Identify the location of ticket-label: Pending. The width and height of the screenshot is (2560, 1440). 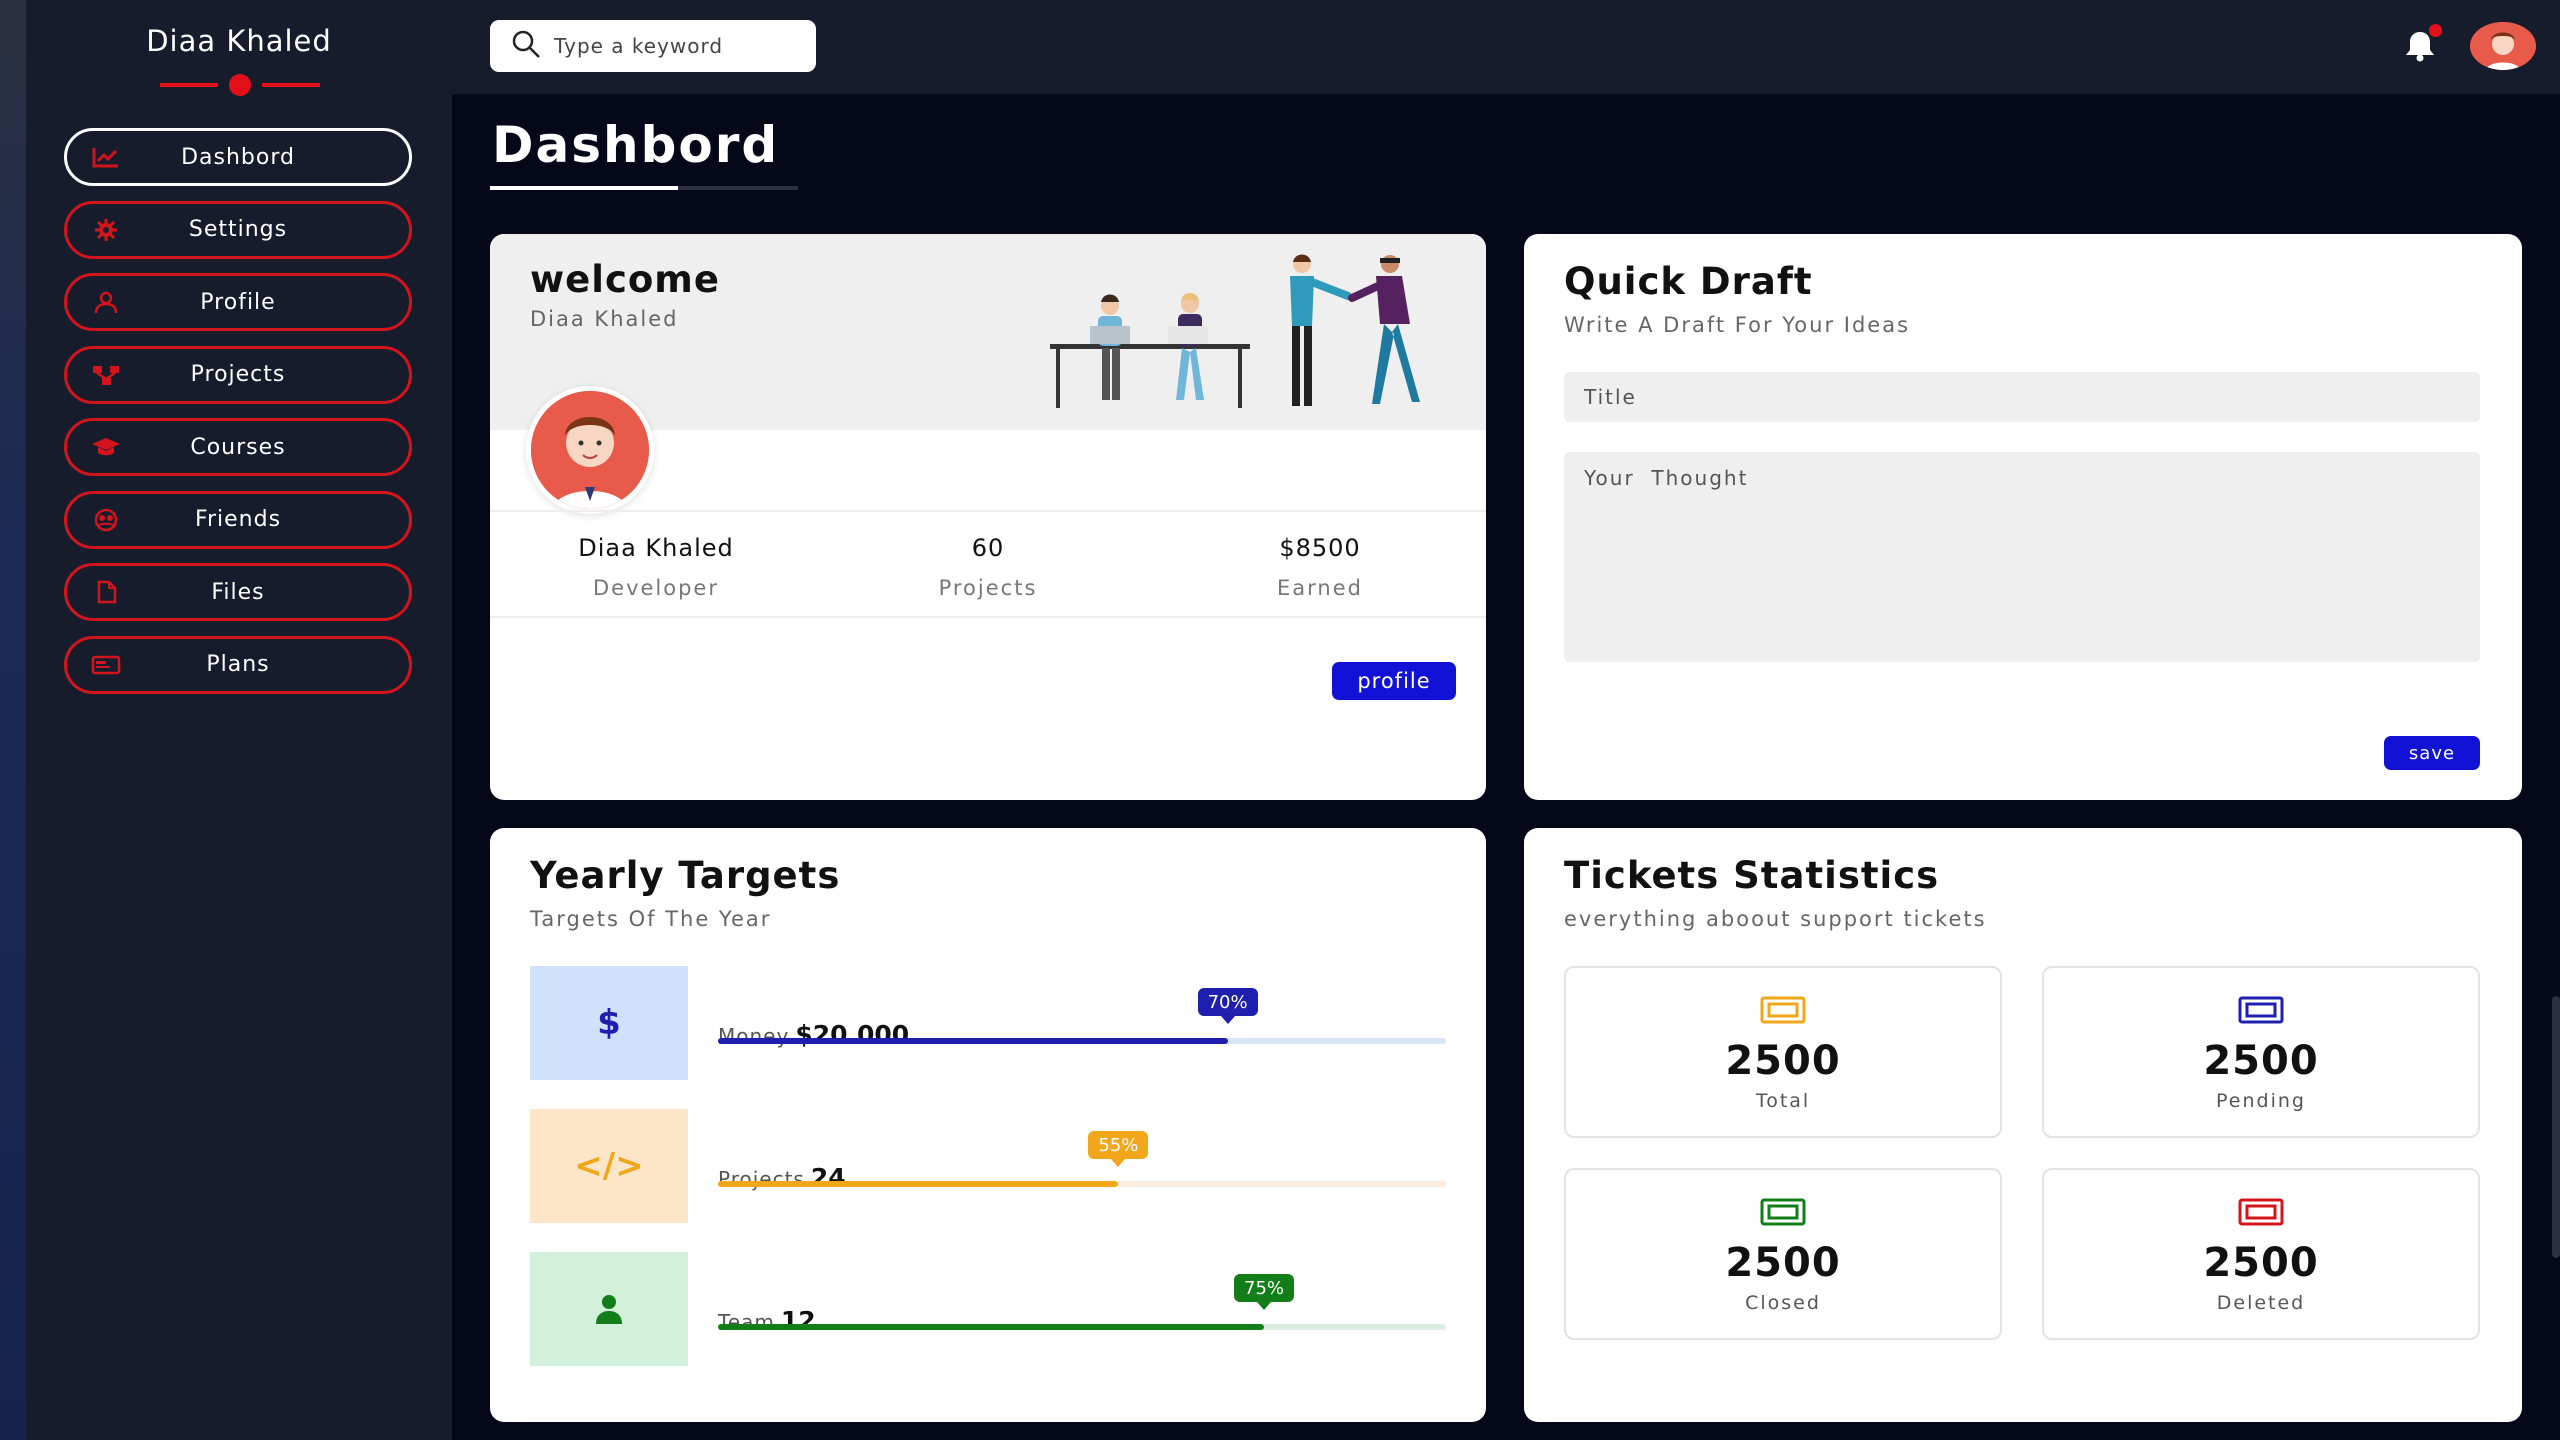
(2261, 1101).